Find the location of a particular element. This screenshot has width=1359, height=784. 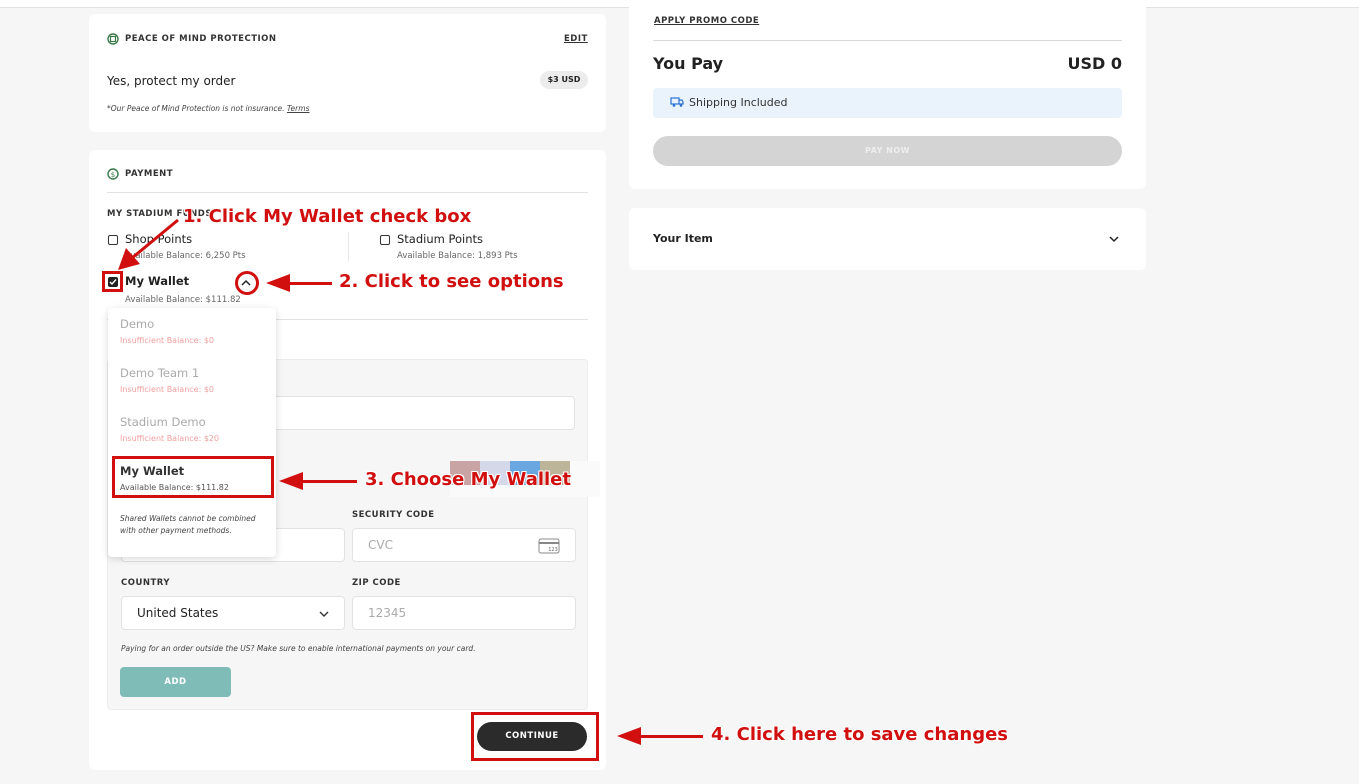

my-wallet-balance: Available Balance: $111.82 is located at coordinates (183, 300).